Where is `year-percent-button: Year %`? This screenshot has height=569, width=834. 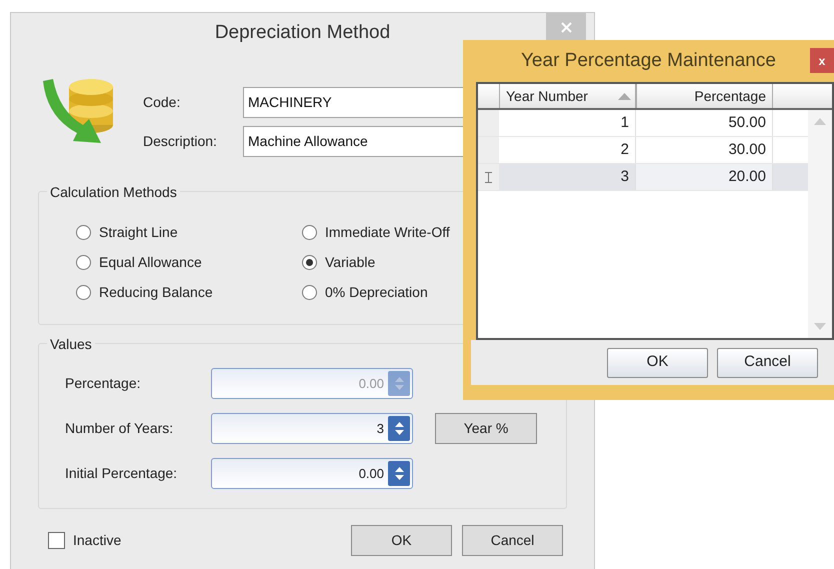 year-percent-button: Year % is located at coordinates (486, 428).